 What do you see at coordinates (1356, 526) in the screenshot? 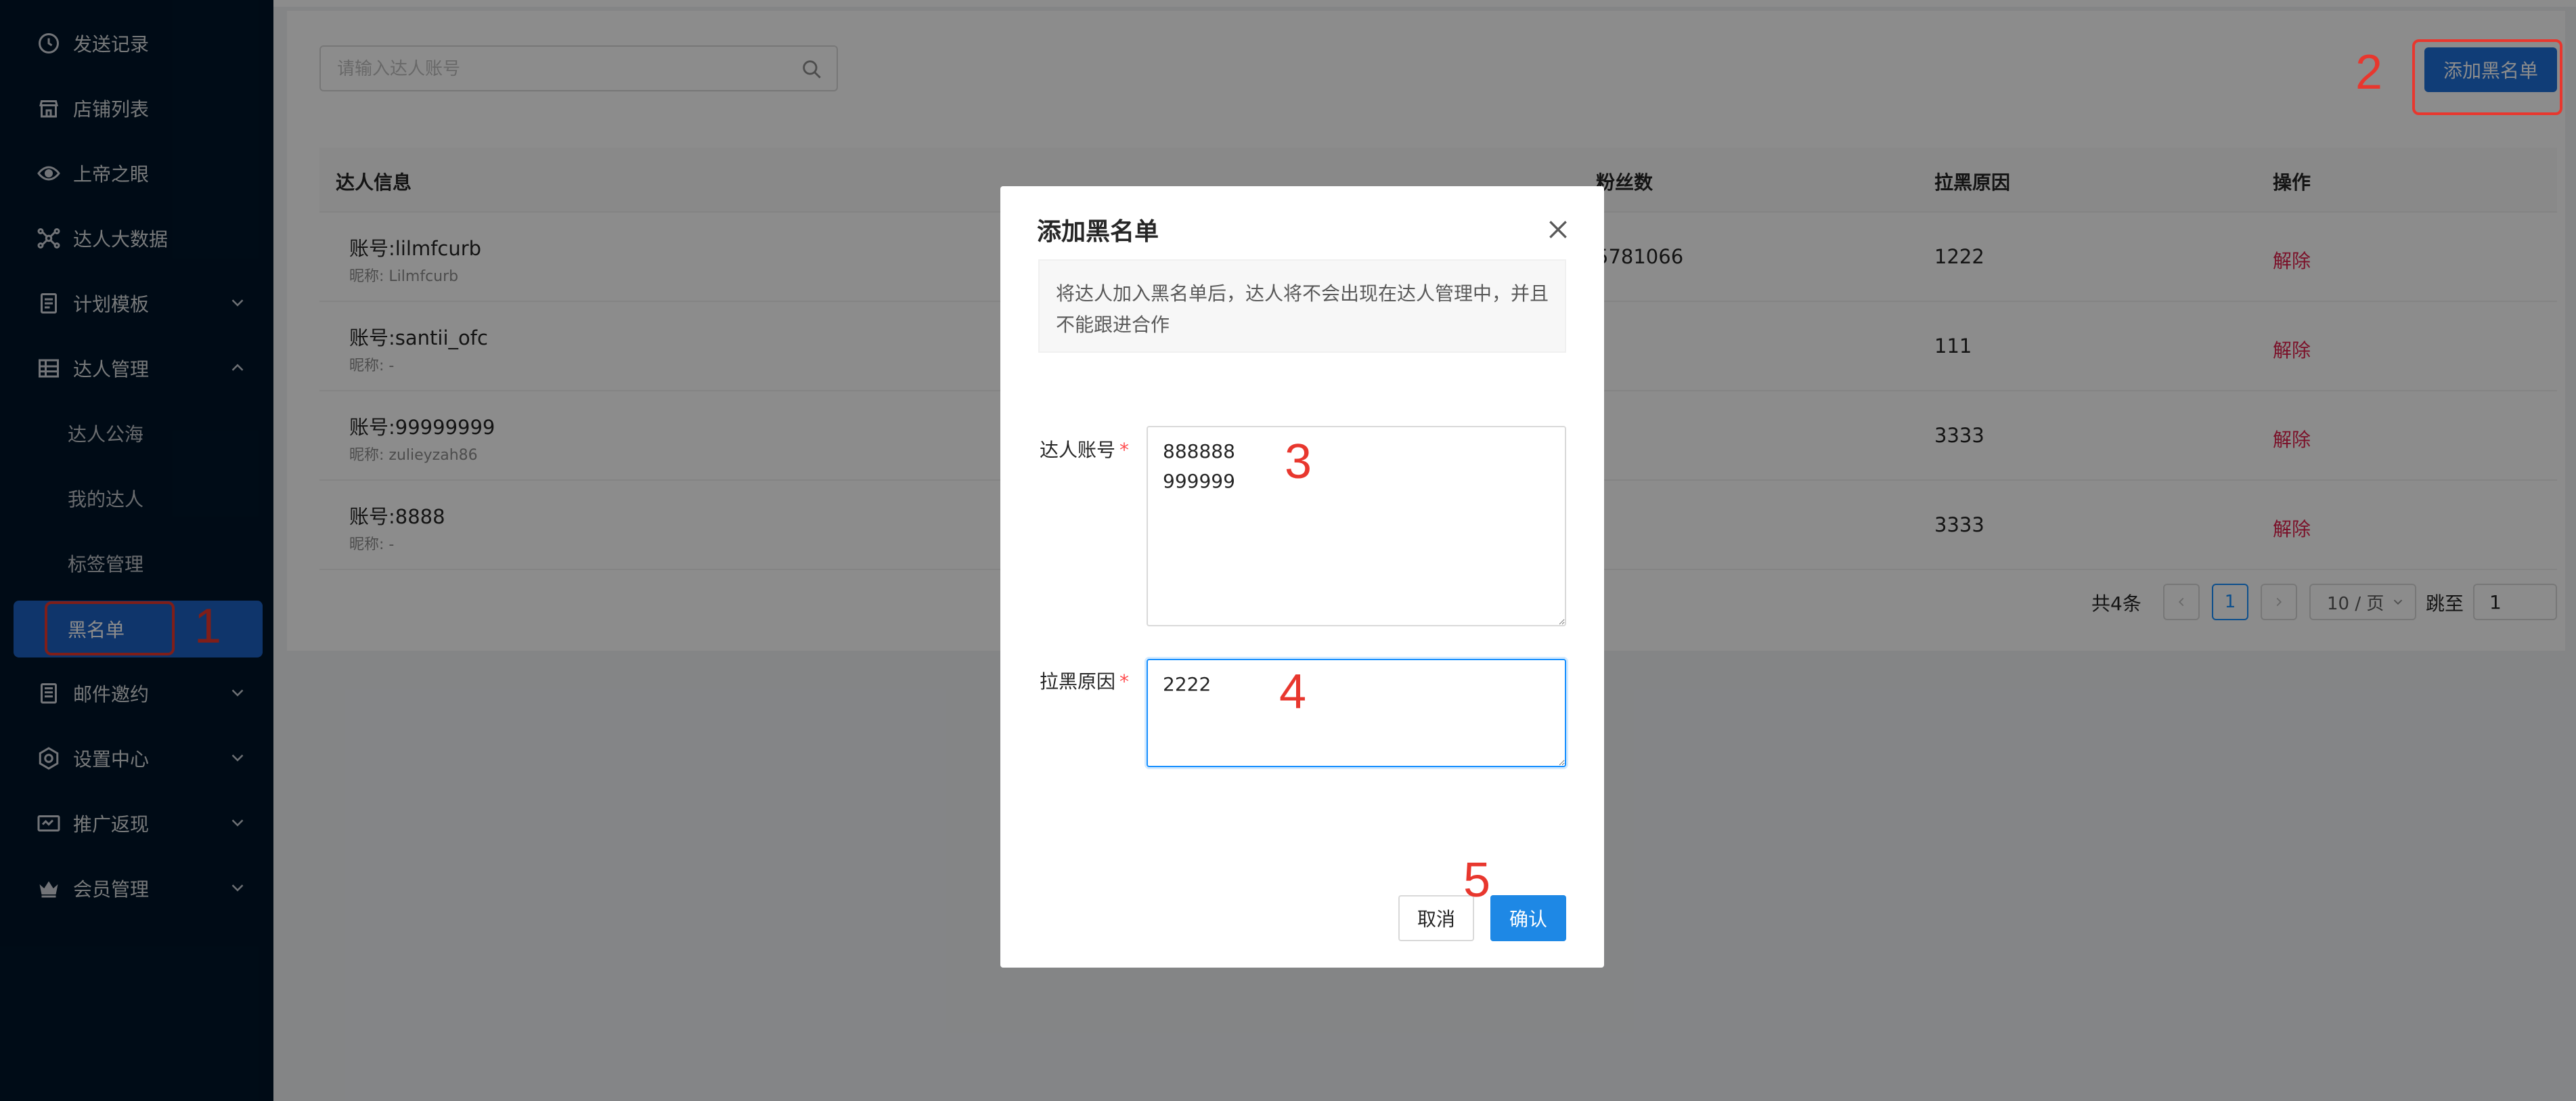
I see `account-textarea: 888888 999999` at bounding box center [1356, 526].